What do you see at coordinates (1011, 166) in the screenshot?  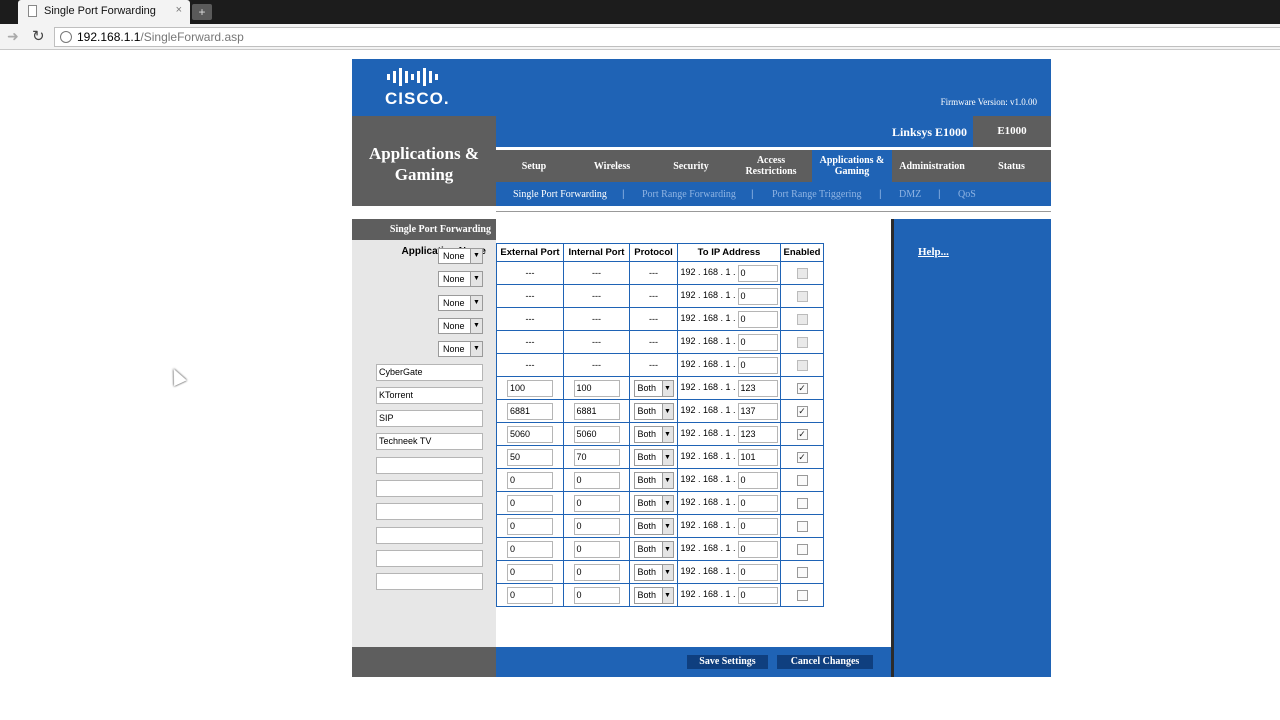 I see `tab-status: Status` at bounding box center [1011, 166].